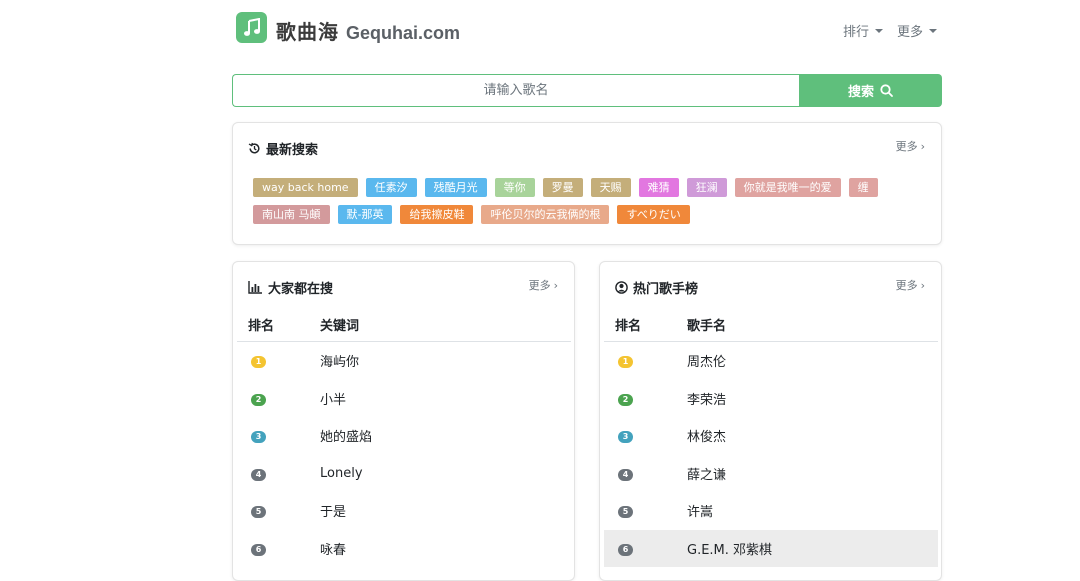  What do you see at coordinates (812, 473) in the screenshot?
I see `name-cell: 薛之谦` at bounding box center [812, 473].